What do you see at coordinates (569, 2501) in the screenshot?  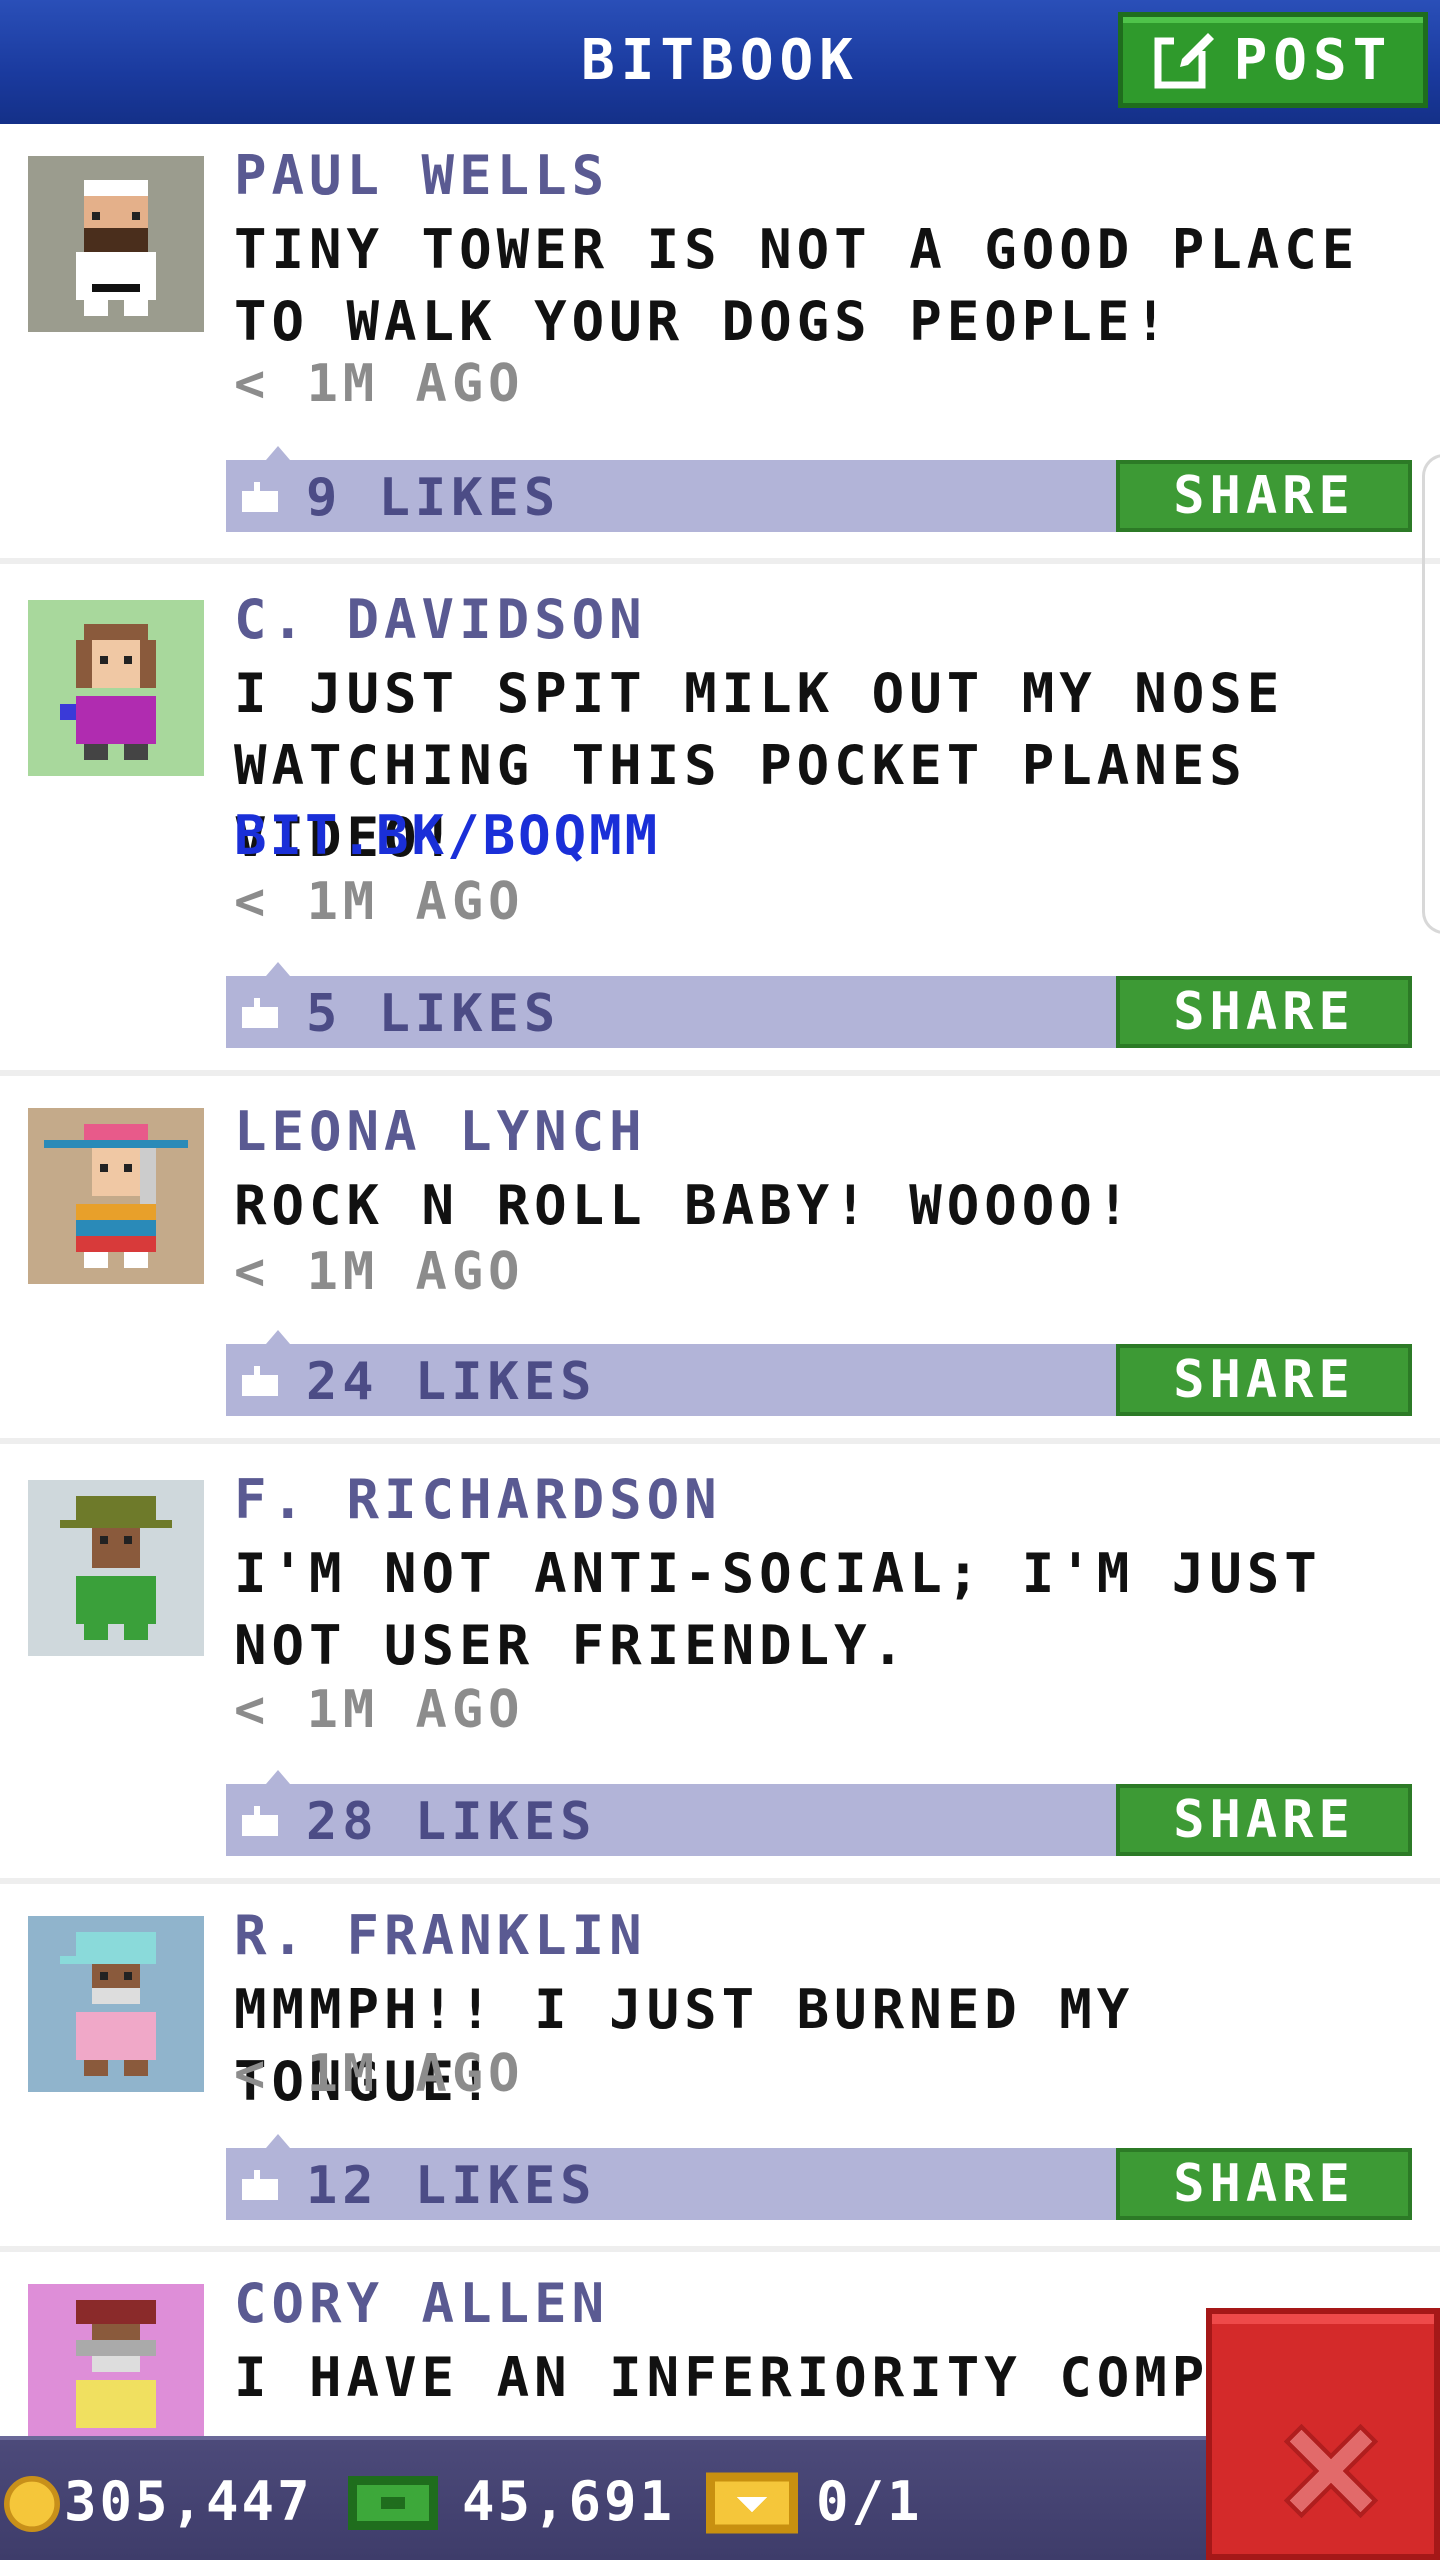 I see `bux-counter: 45,691` at bounding box center [569, 2501].